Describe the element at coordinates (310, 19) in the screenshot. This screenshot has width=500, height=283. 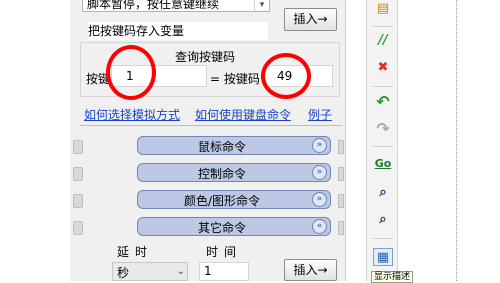
I see `insert-button-top: 插入→` at that location.